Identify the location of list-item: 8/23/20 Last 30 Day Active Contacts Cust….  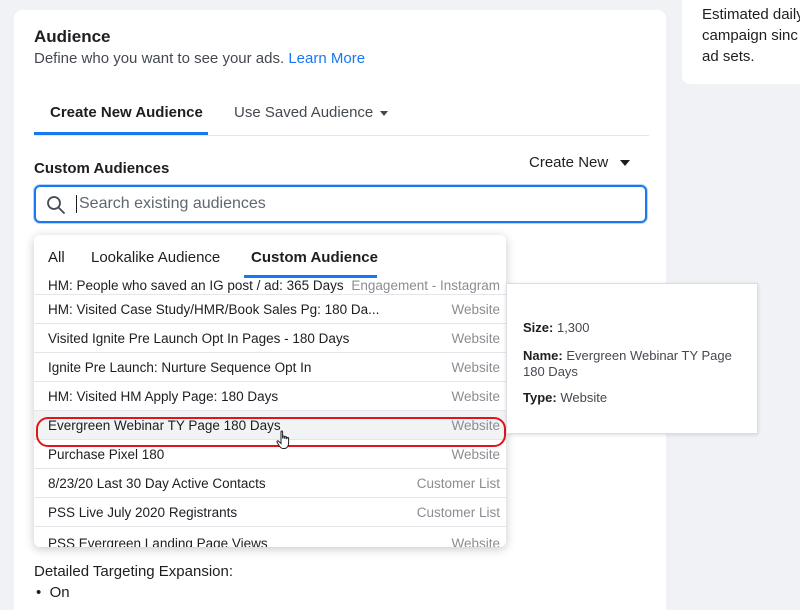
(270, 483).